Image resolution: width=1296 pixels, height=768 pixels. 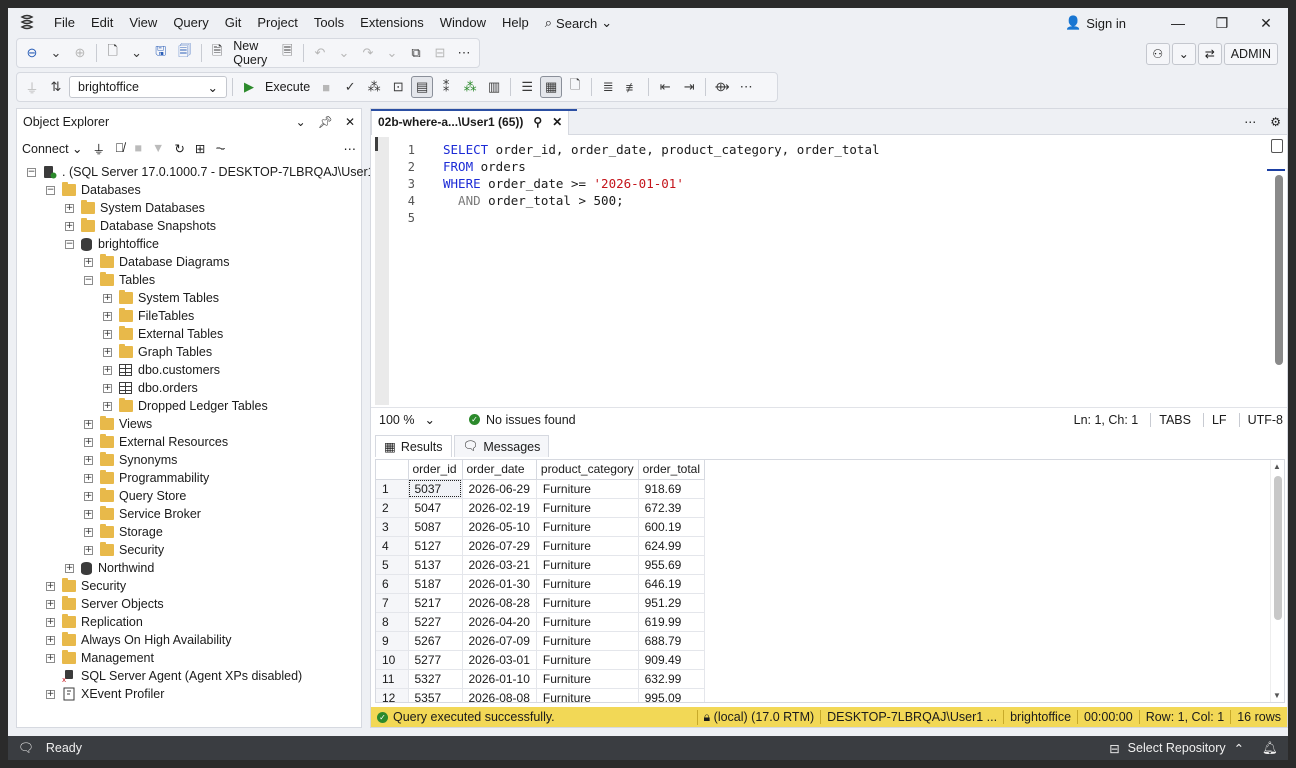 What do you see at coordinates (102, 23) in the screenshot?
I see `menu-edit: Edit` at bounding box center [102, 23].